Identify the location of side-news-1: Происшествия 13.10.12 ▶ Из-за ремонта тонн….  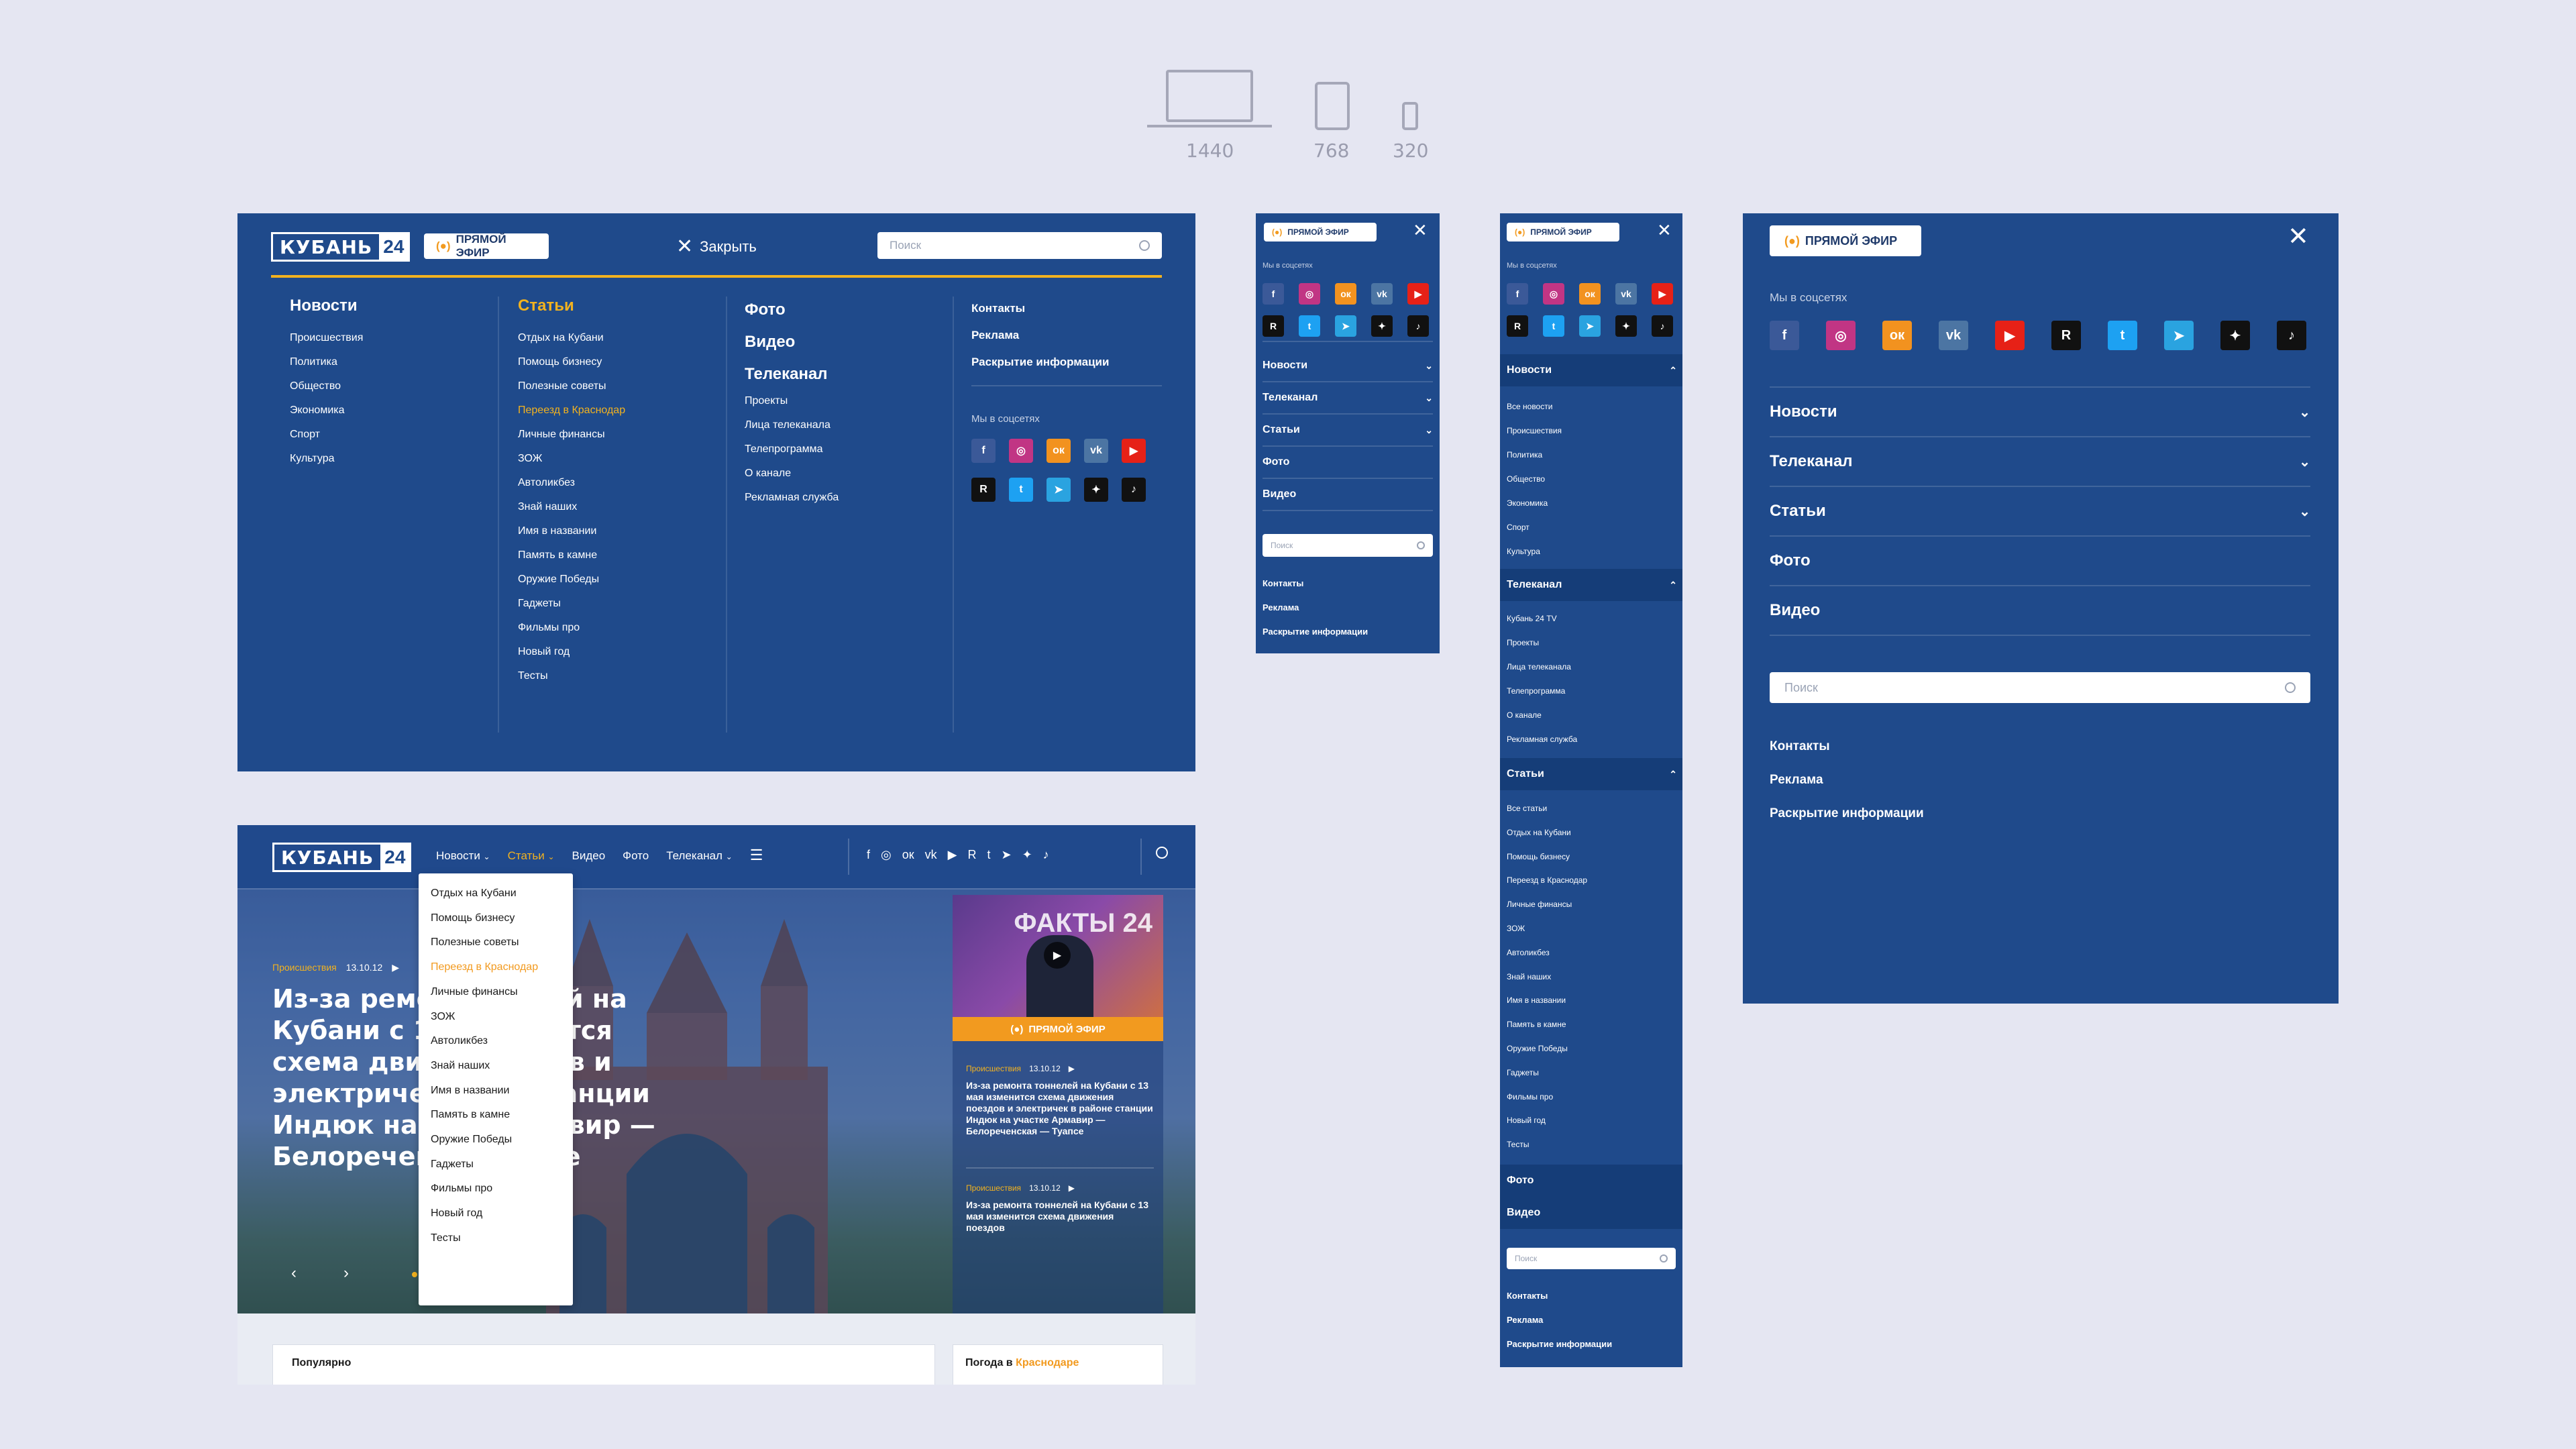
(1060, 1100).